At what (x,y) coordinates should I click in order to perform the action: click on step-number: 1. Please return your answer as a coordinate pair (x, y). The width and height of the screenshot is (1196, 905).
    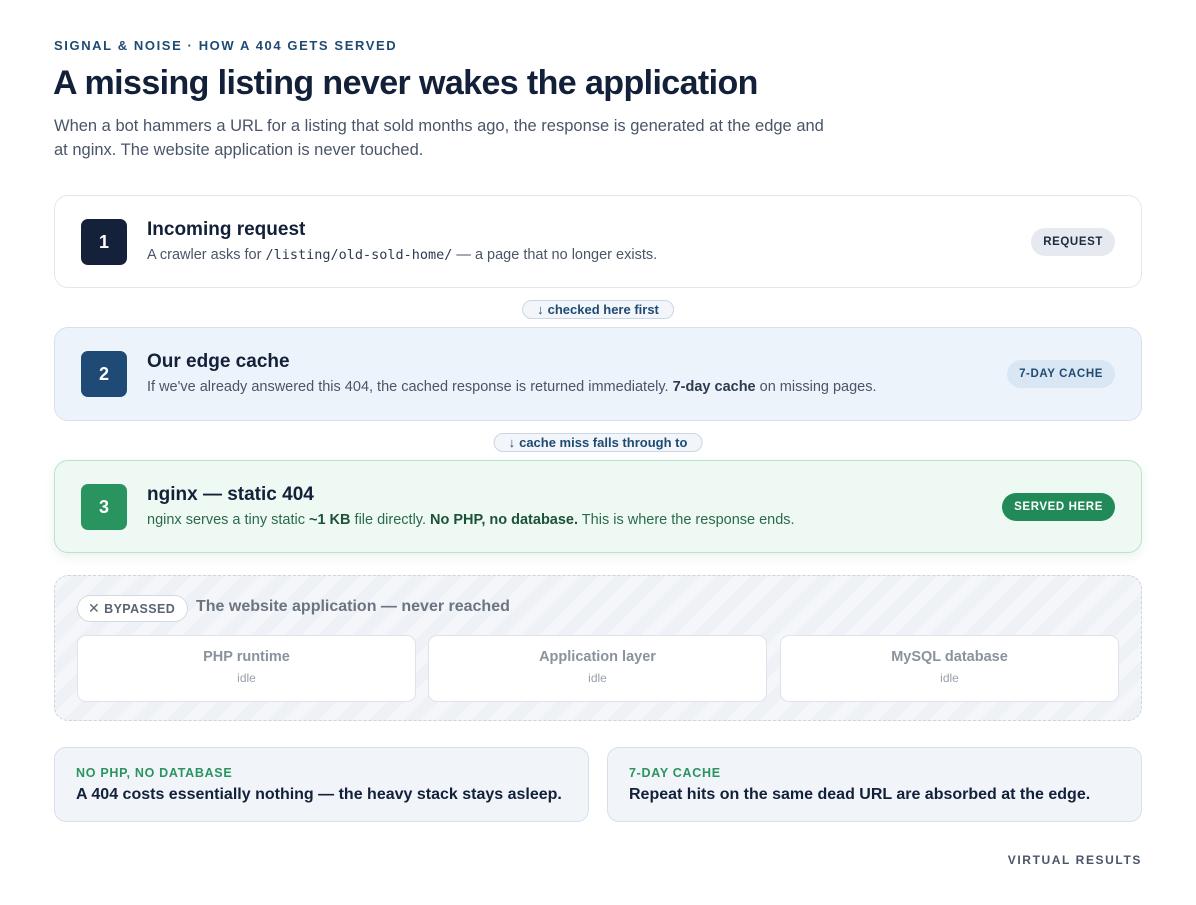
    Looking at the image, I should click on (104, 242).